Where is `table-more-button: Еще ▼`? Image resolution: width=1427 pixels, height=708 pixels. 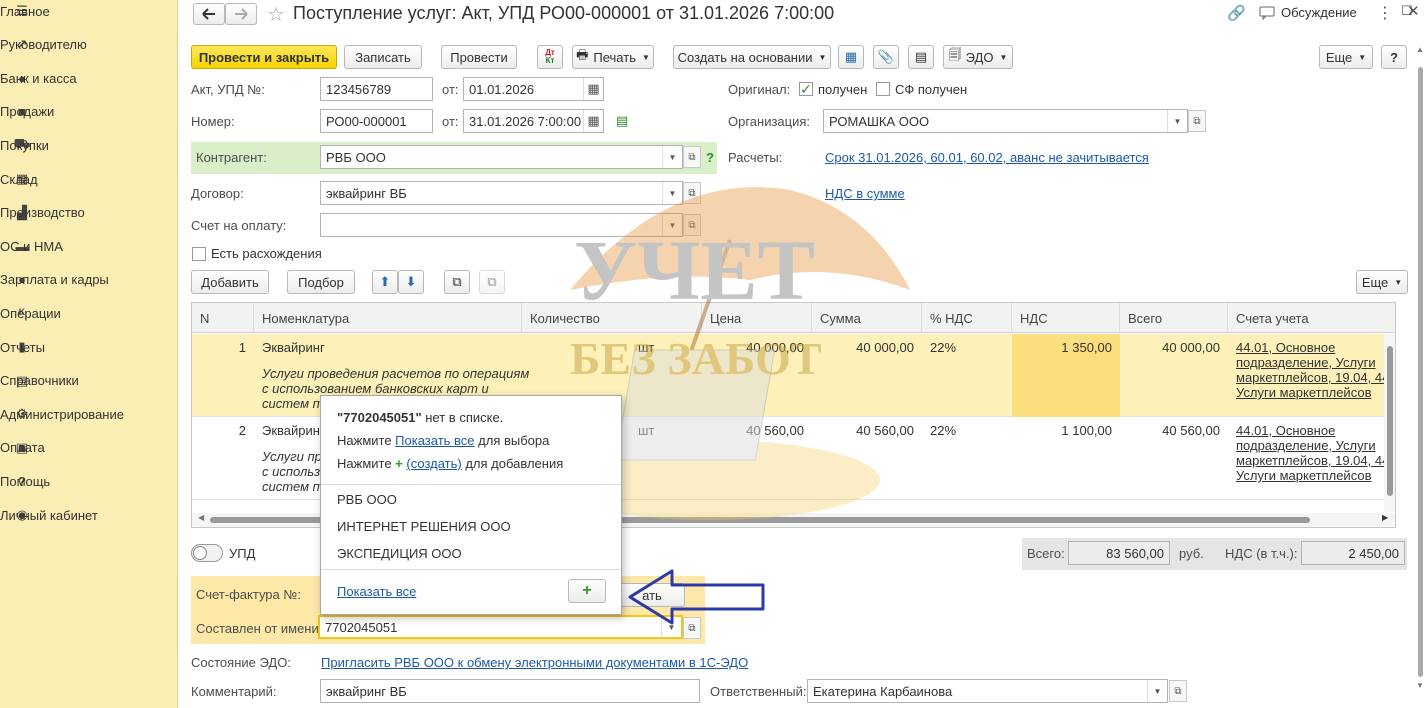
table-more-button: Еще ▼ is located at coordinates (1382, 282).